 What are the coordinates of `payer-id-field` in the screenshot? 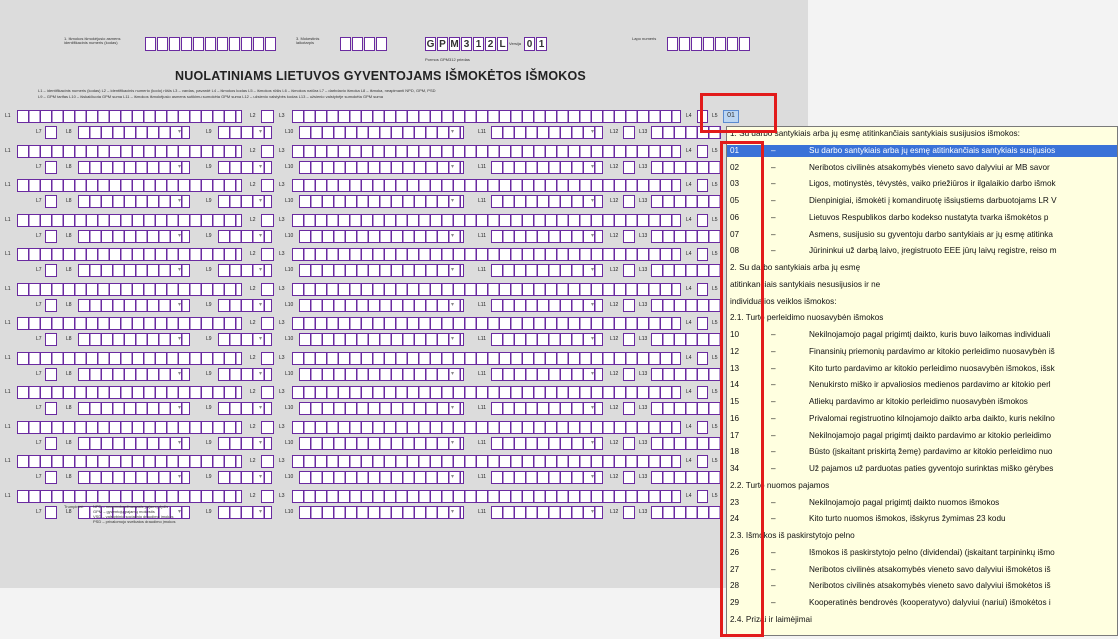 It's located at (211, 44).